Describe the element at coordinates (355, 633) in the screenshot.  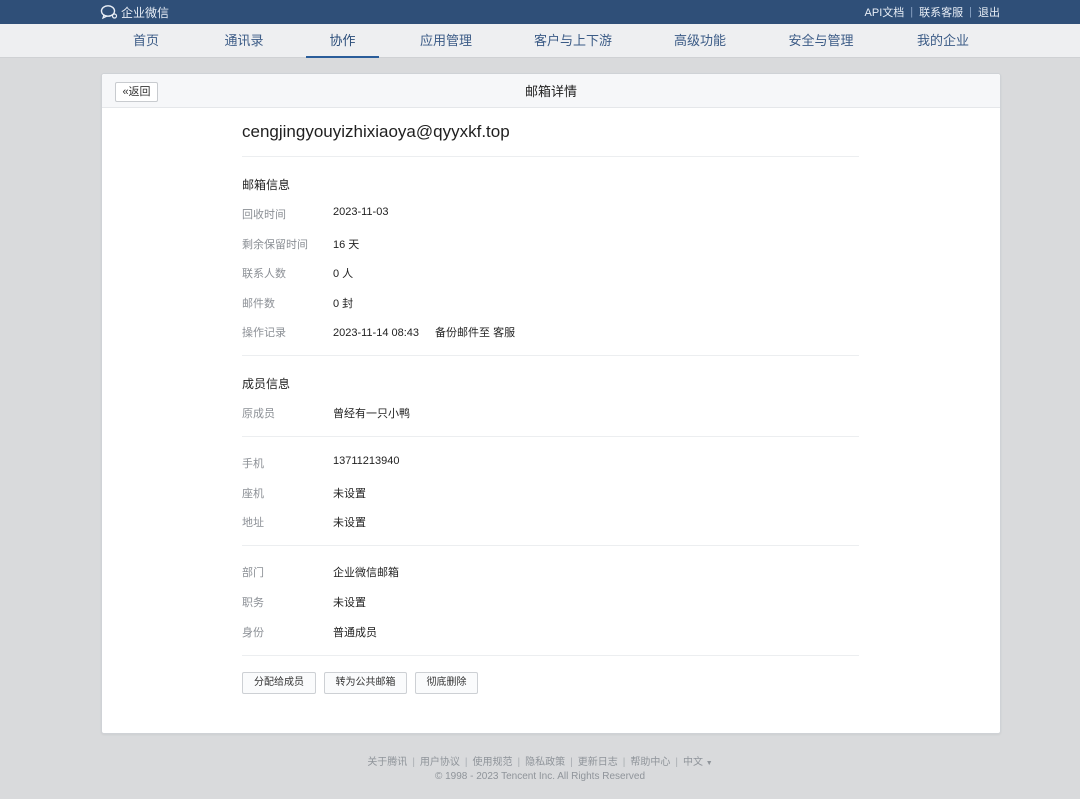
I see `role-value: 普通成员` at that location.